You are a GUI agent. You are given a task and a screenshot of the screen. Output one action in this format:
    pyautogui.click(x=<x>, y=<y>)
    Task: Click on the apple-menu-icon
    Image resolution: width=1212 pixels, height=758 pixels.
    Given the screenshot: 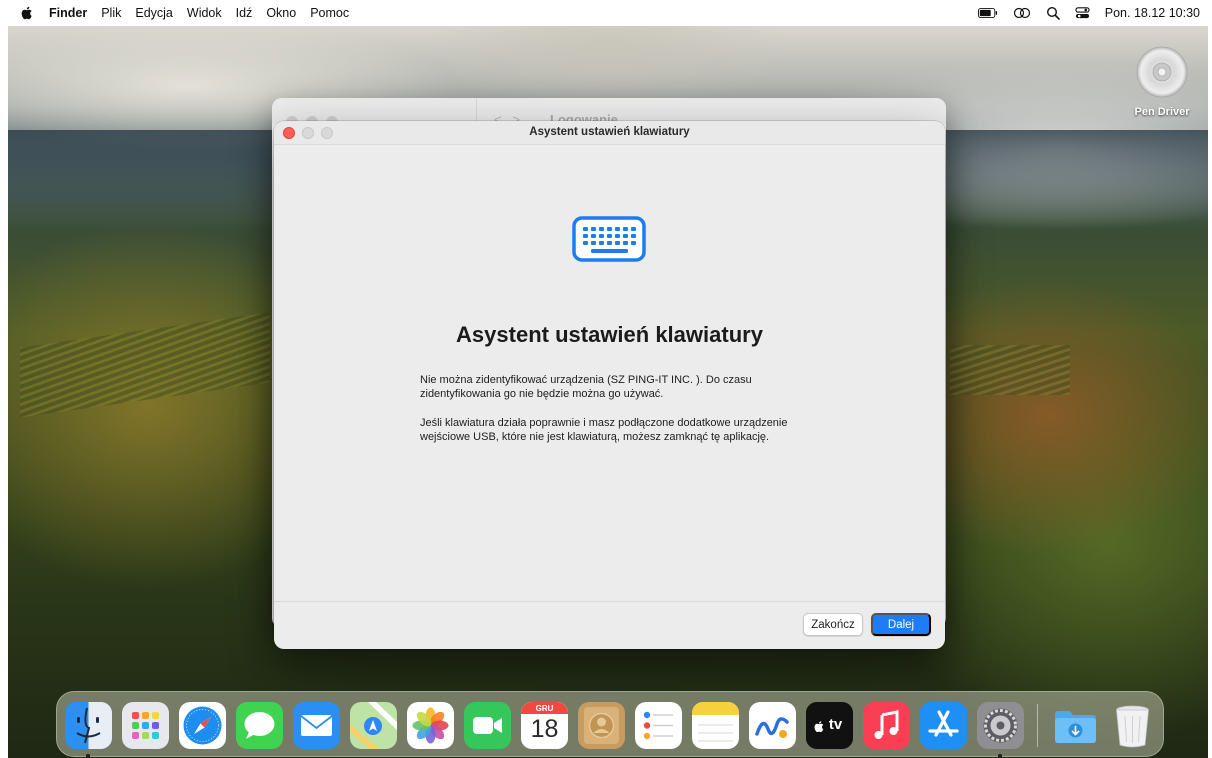 What is the action you would take?
    pyautogui.click(x=27, y=13)
    